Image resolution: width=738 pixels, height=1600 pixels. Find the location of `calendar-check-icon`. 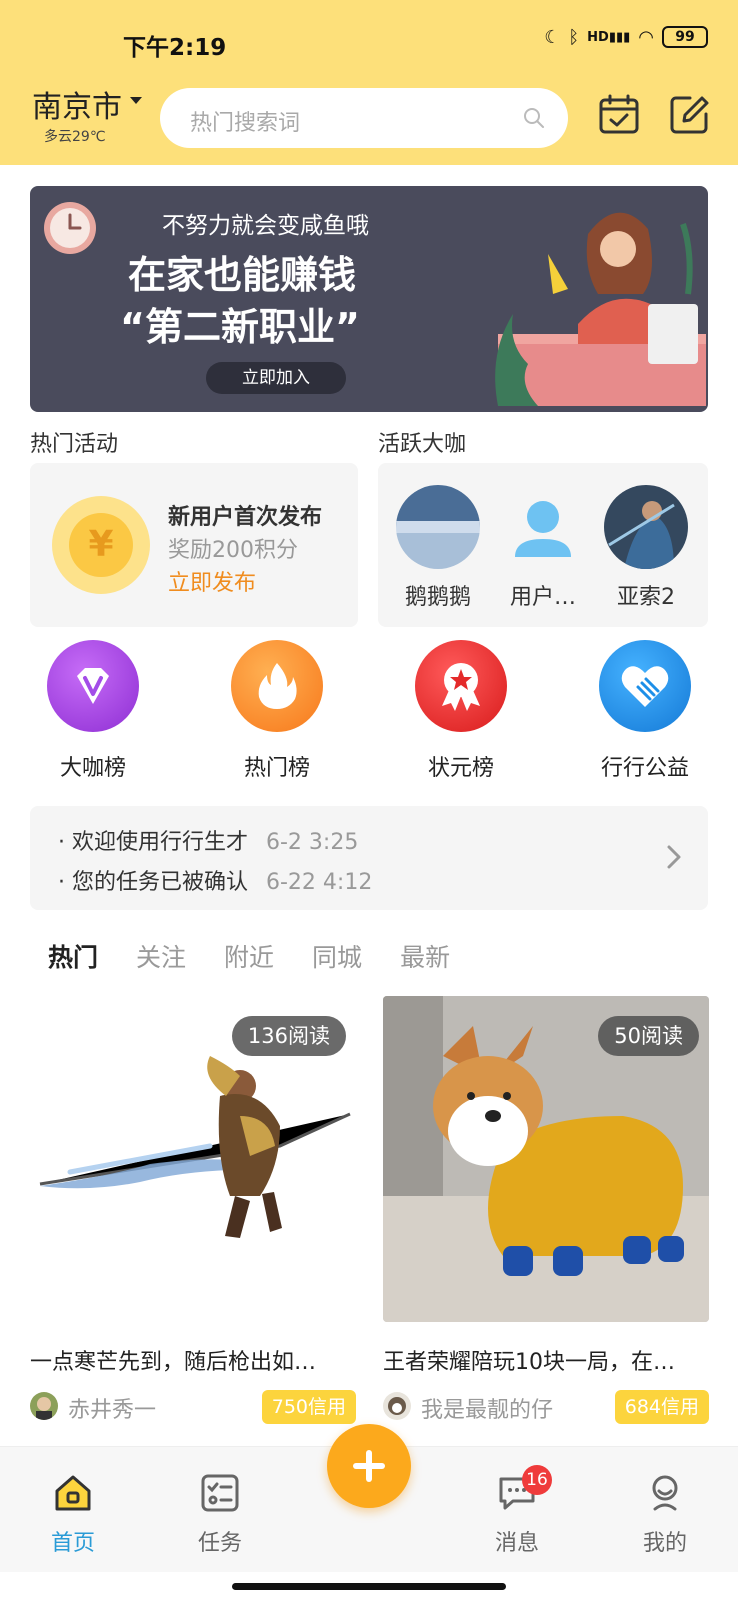

calendar-check-icon is located at coordinates (619, 115).